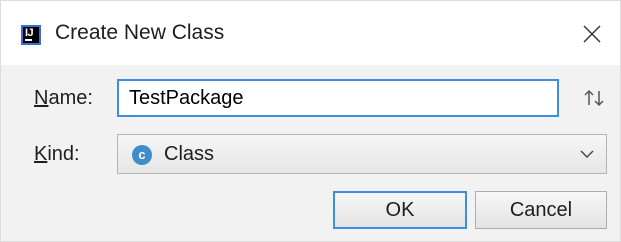 The height and width of the screenshot is (242, 621). Describe the element at coordinates (587, 154) in the screenshot. I see `chevron-down-icon` at that location.